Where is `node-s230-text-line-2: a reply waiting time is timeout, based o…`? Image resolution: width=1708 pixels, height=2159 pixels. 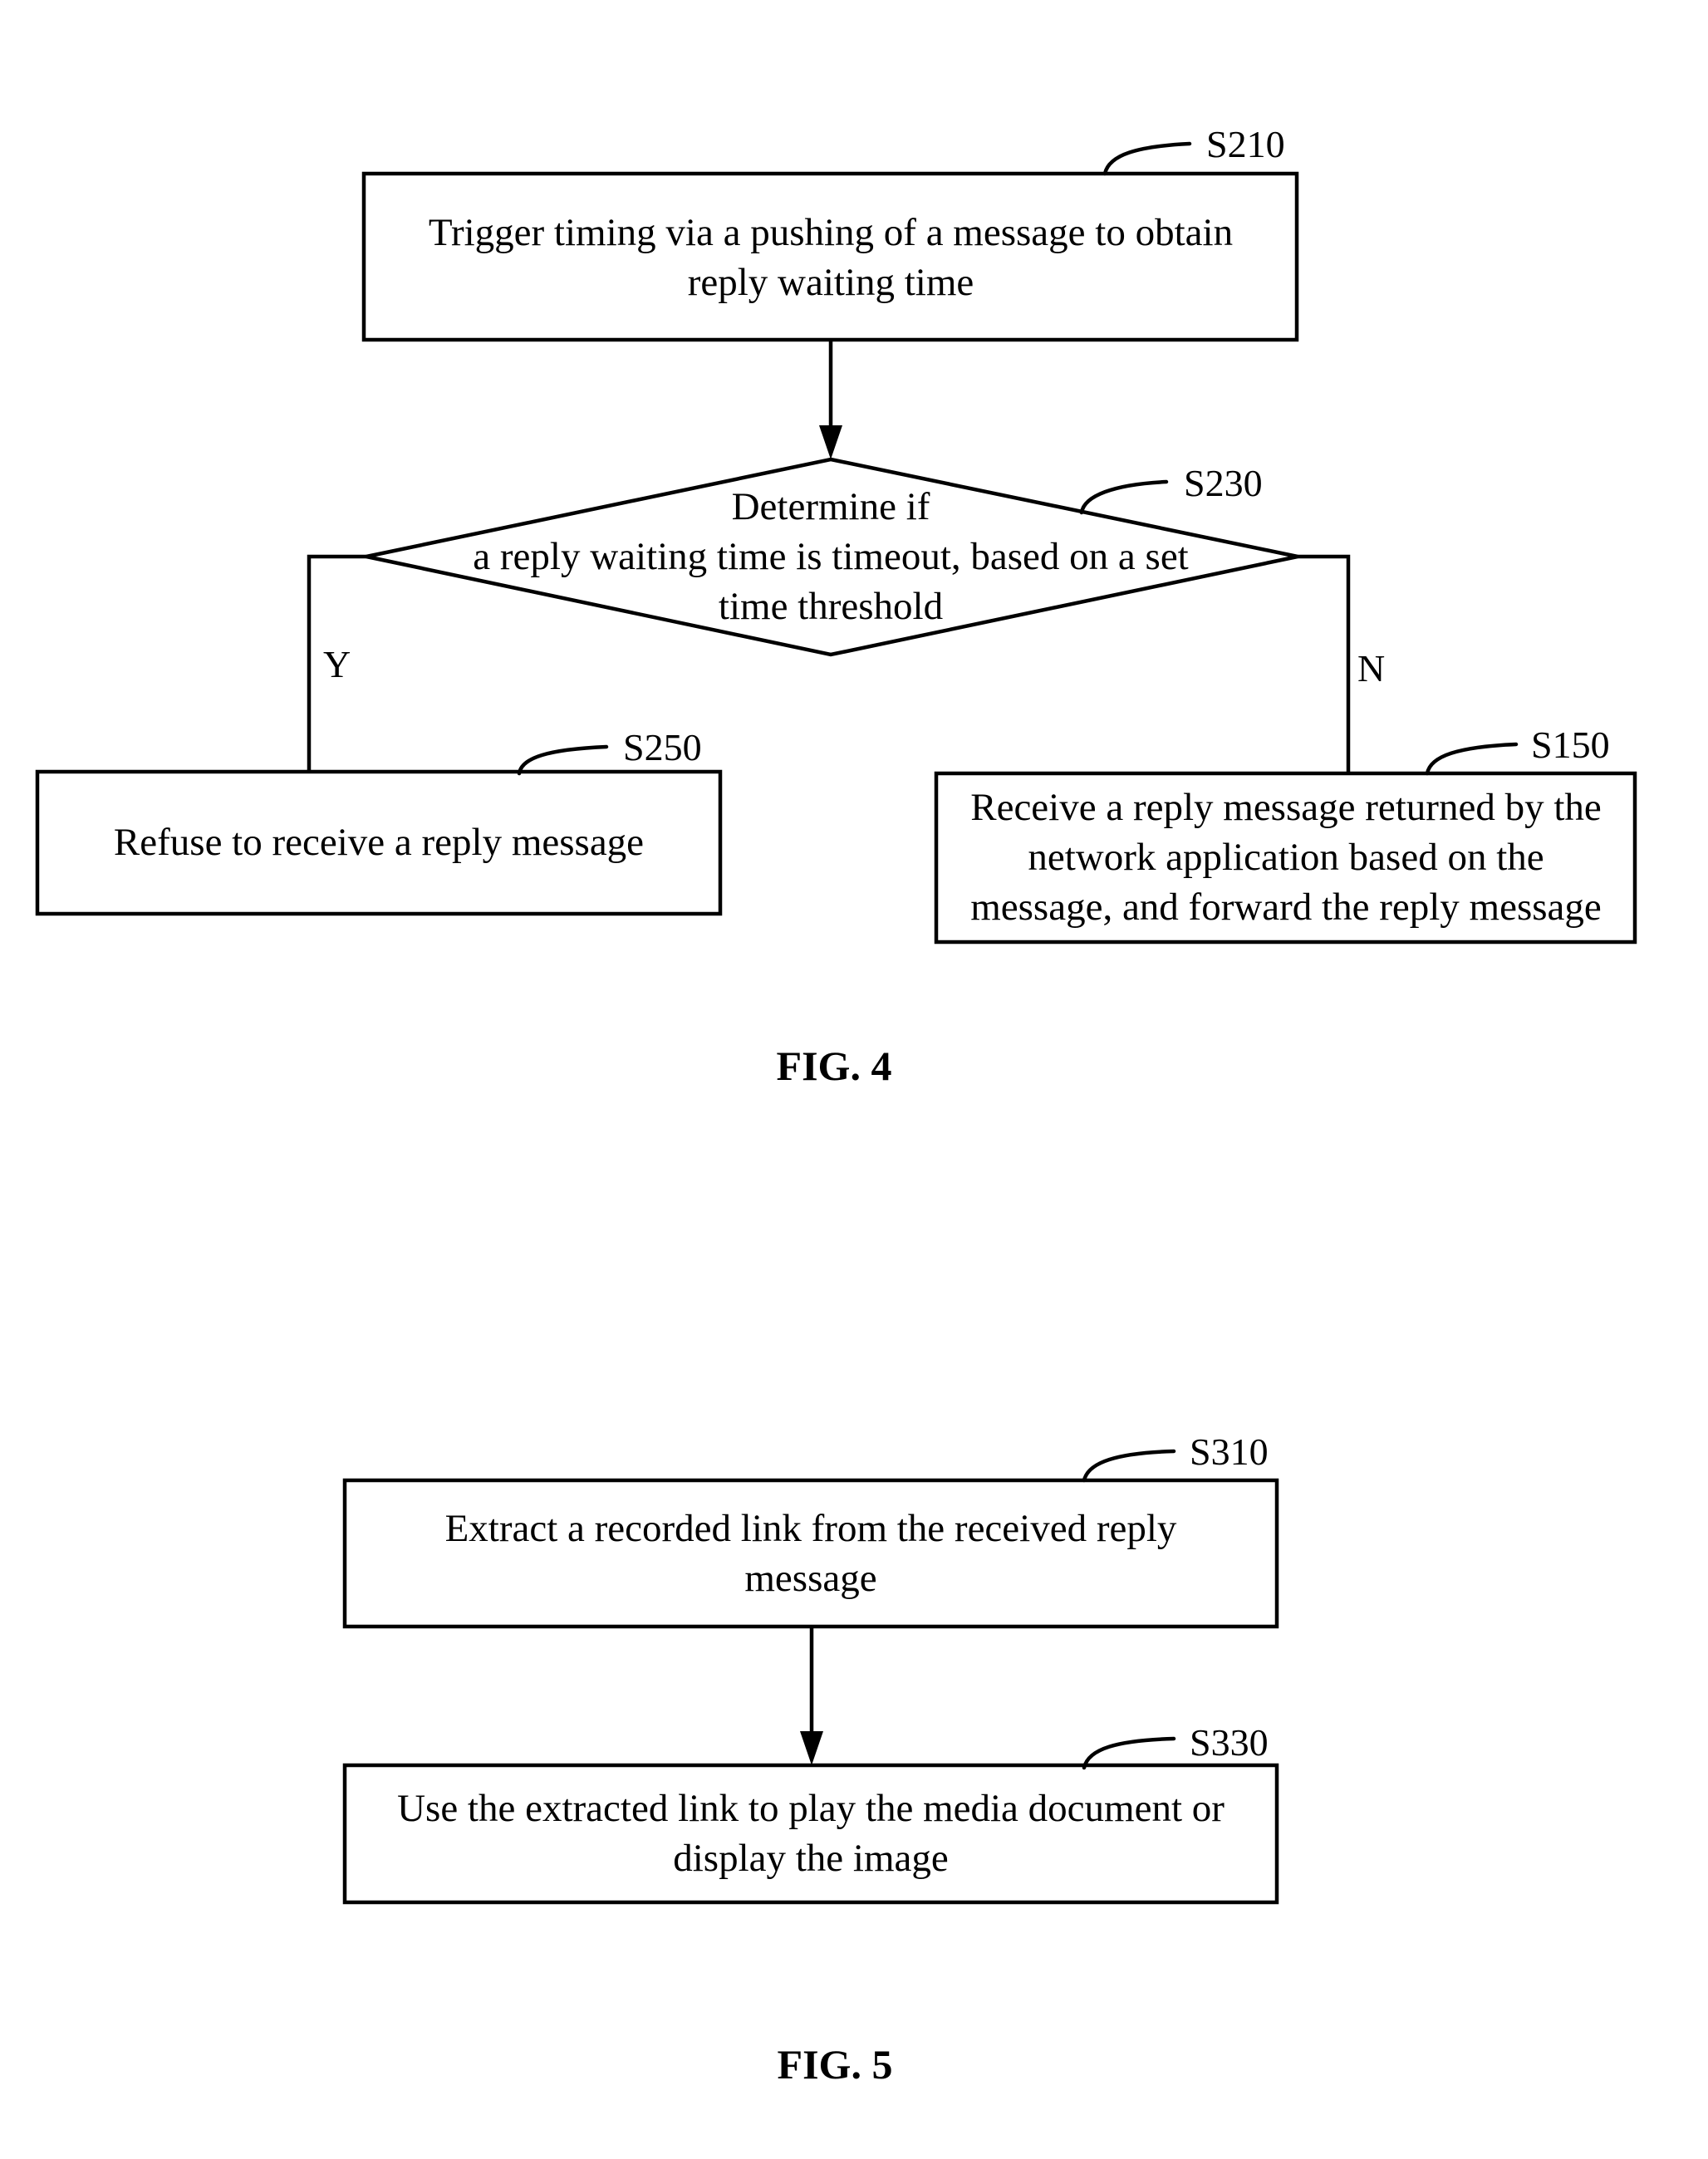 node-s230-text-line-2: a reply waiting time is timeout, based o… is located at coordinates (830, 557).